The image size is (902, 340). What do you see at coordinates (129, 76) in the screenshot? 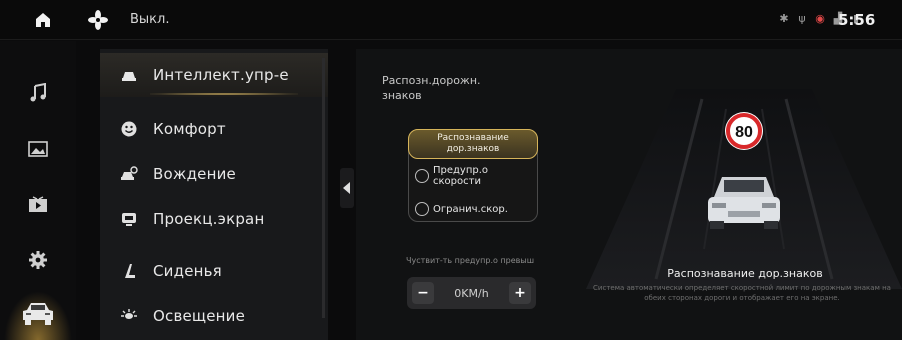
I see `seat-steer-icon` at bounding box center [129, 76].